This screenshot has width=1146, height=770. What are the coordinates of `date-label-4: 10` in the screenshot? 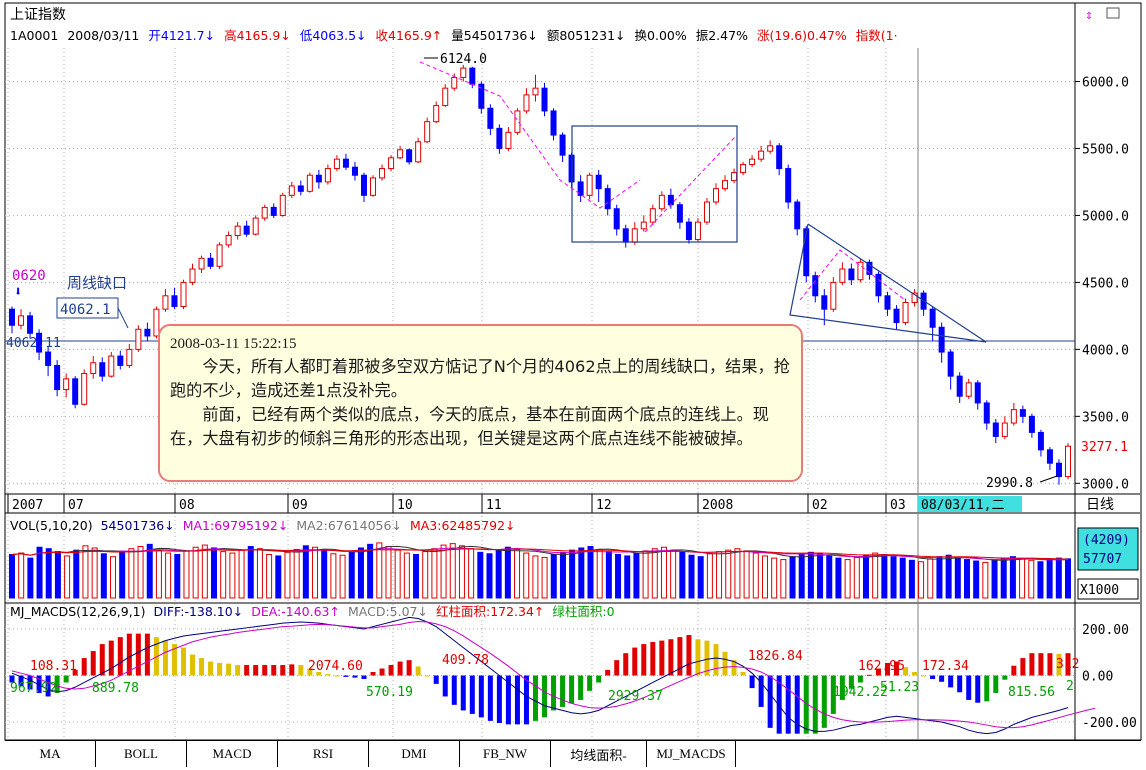 It's located at (405, 505).